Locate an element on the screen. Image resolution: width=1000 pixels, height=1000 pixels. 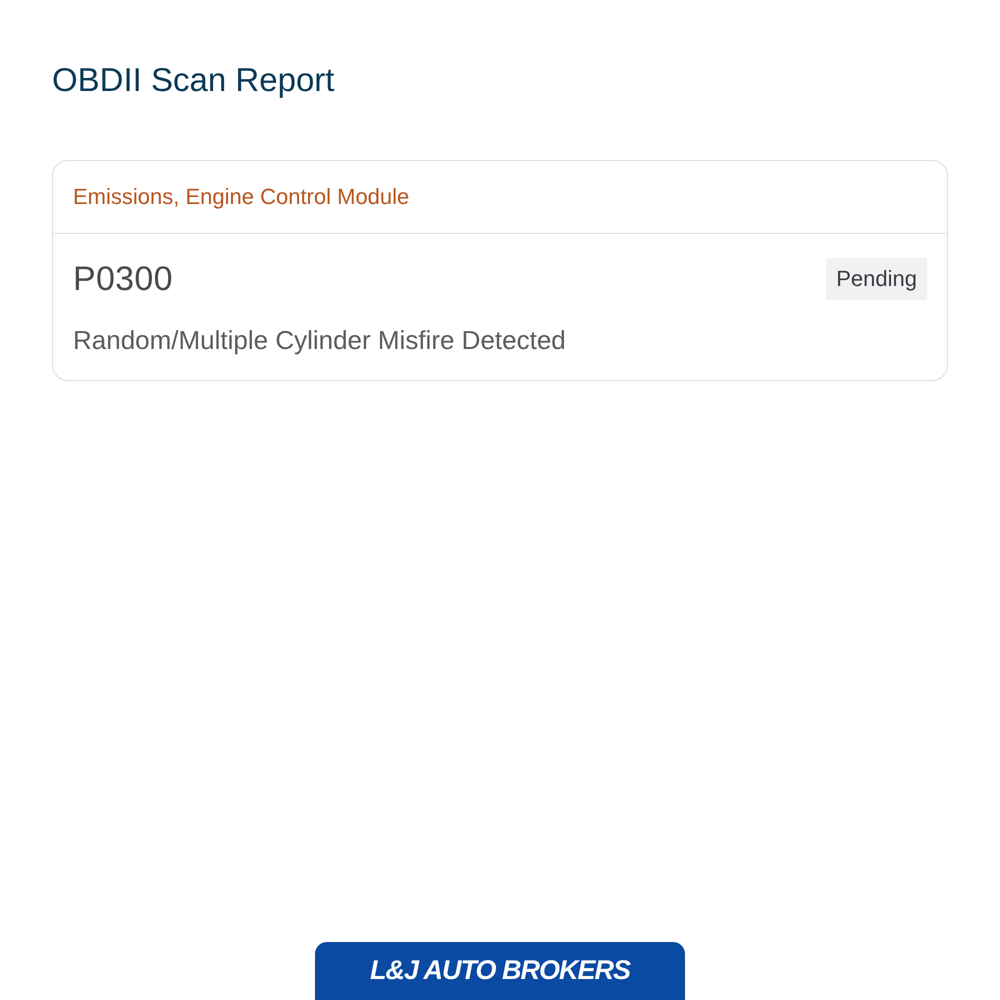
page-title: OBDII Scan Report is located at coordinates (193, 80).